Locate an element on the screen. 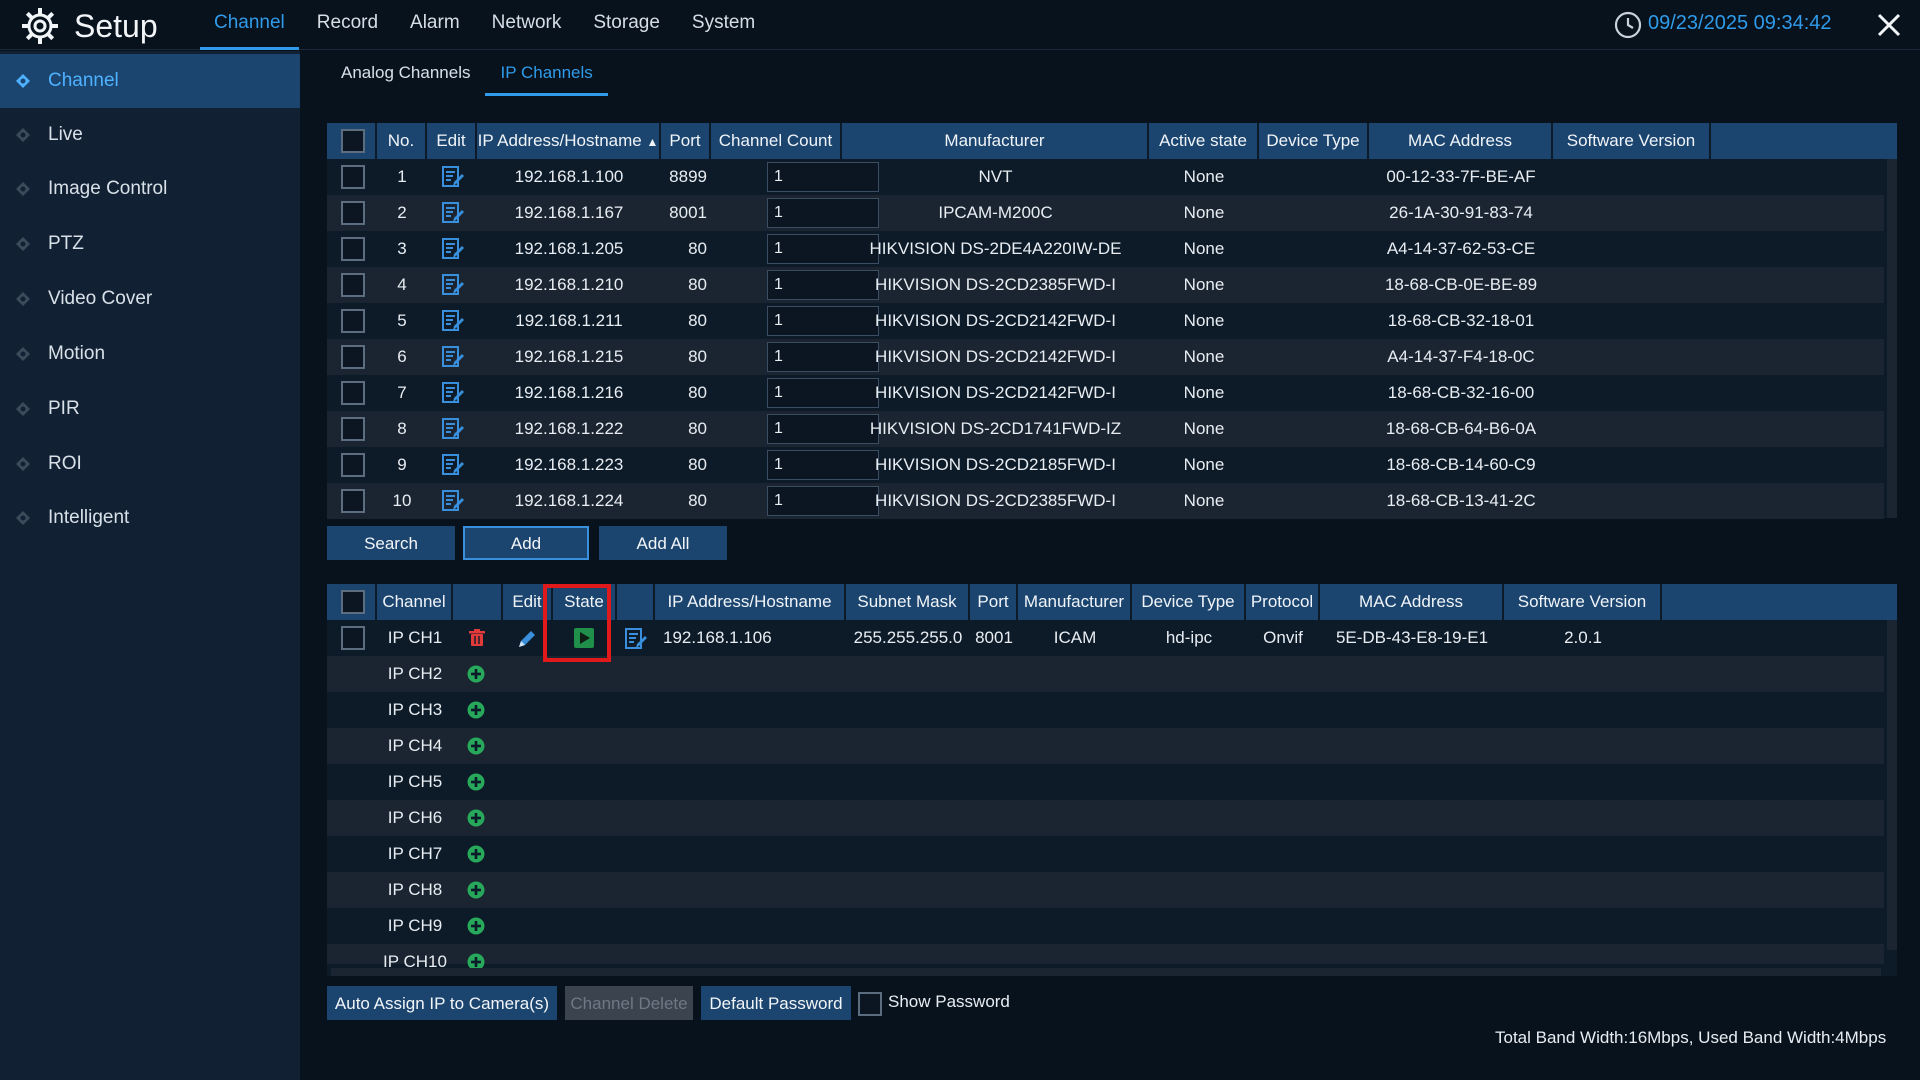 This screenshot has width=1920, height=1080. table-row: IP CH2 is located at coordinates (1105, 674).